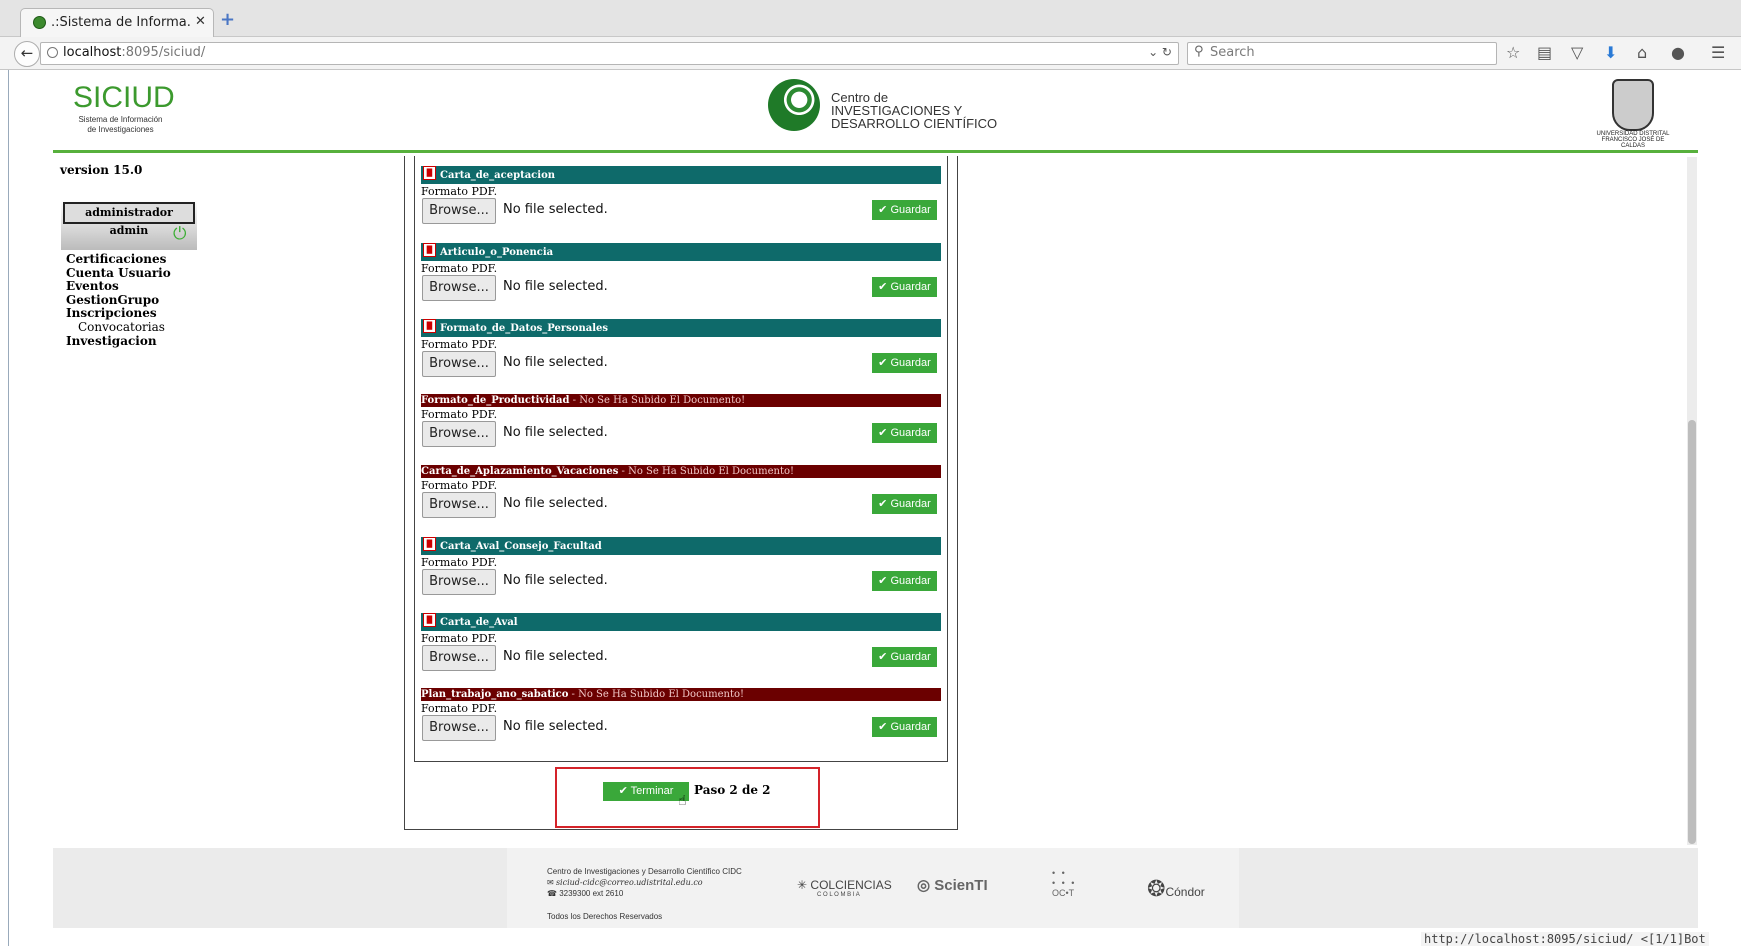 The height and width of the screenshot is (946, 1741). I want to click on search-icon: ⚲, so click(1199, 51).